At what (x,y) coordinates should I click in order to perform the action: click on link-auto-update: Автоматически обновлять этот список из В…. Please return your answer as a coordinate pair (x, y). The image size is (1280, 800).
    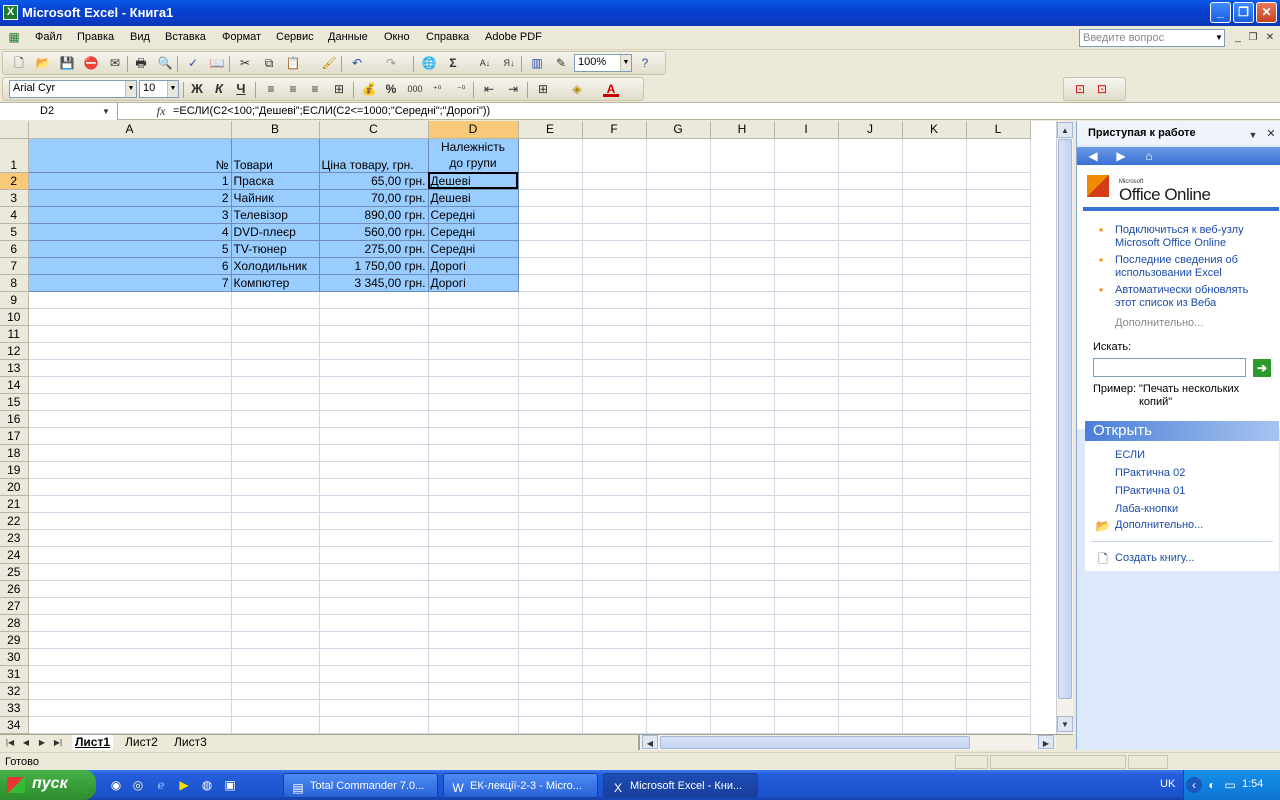
    Looking at the image, I should click on (1190, 297).